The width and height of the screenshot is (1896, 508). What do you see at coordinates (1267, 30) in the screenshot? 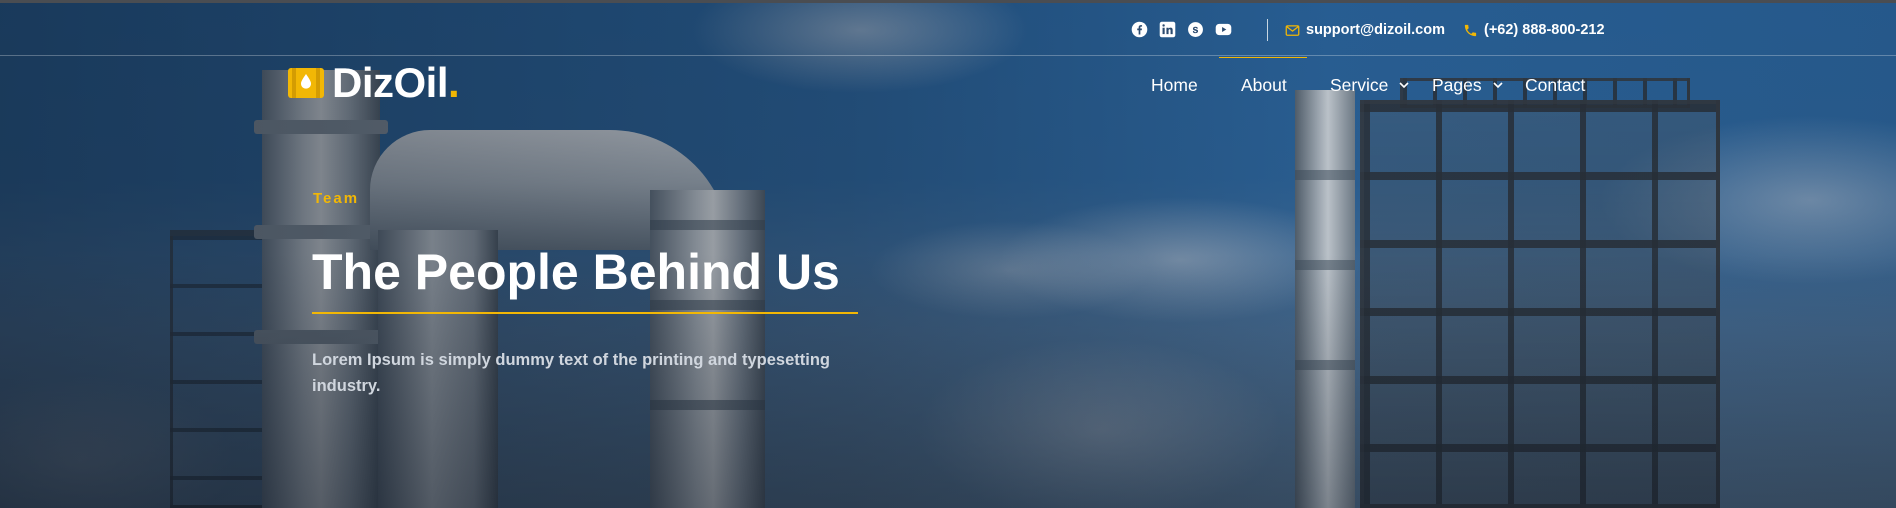
I see `topbar-divider` at bounding box center [1267, 30].